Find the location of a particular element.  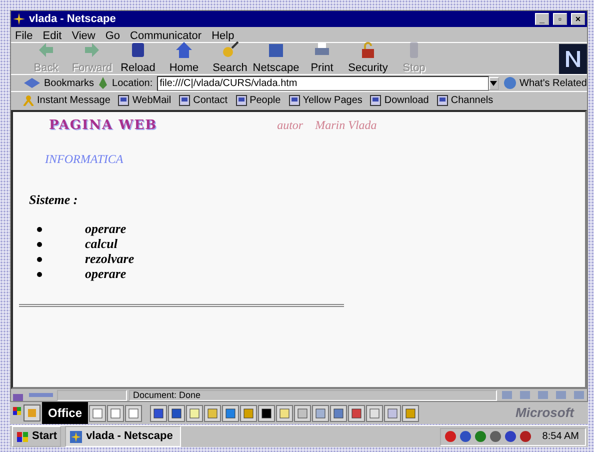

menu-item: Edit is located at coordinates (52, 34).